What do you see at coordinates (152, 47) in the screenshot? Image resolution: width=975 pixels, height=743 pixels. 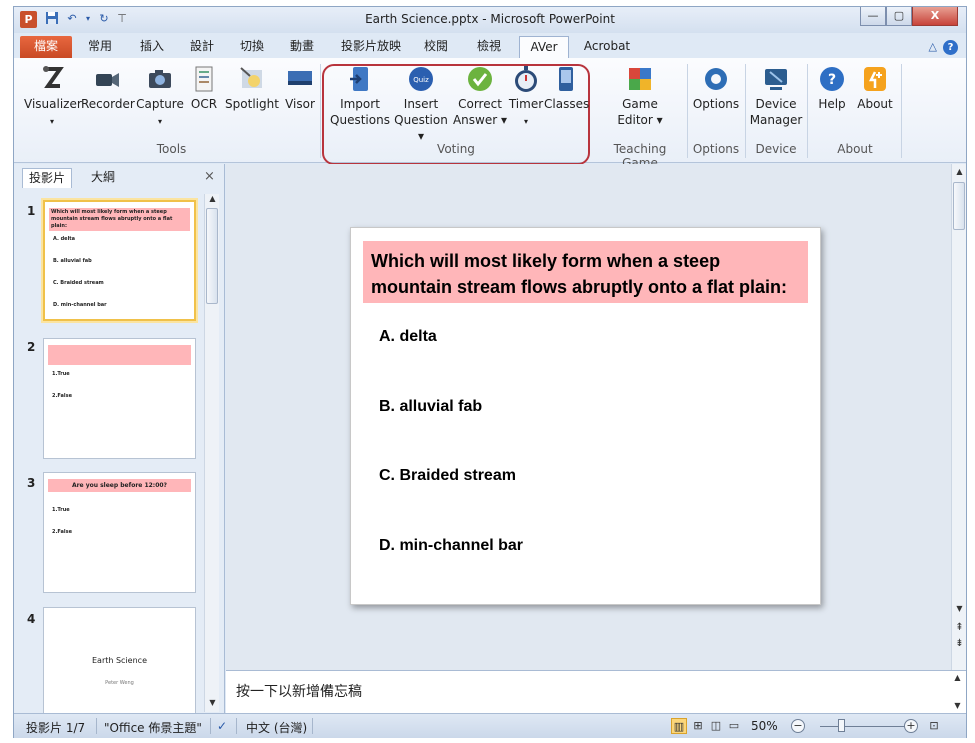 I see `tab-insert: 插入` at bounding box center [152, 47].